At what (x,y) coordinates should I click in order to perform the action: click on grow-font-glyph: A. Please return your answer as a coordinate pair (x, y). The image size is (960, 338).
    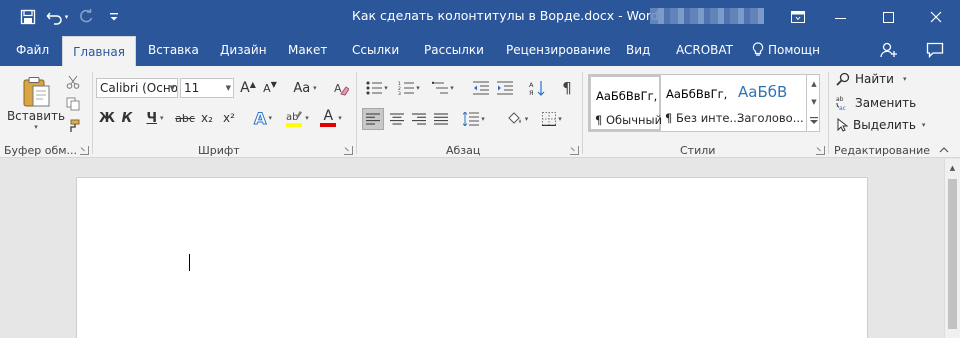
    Looking at the image, I should click on (245, 88).